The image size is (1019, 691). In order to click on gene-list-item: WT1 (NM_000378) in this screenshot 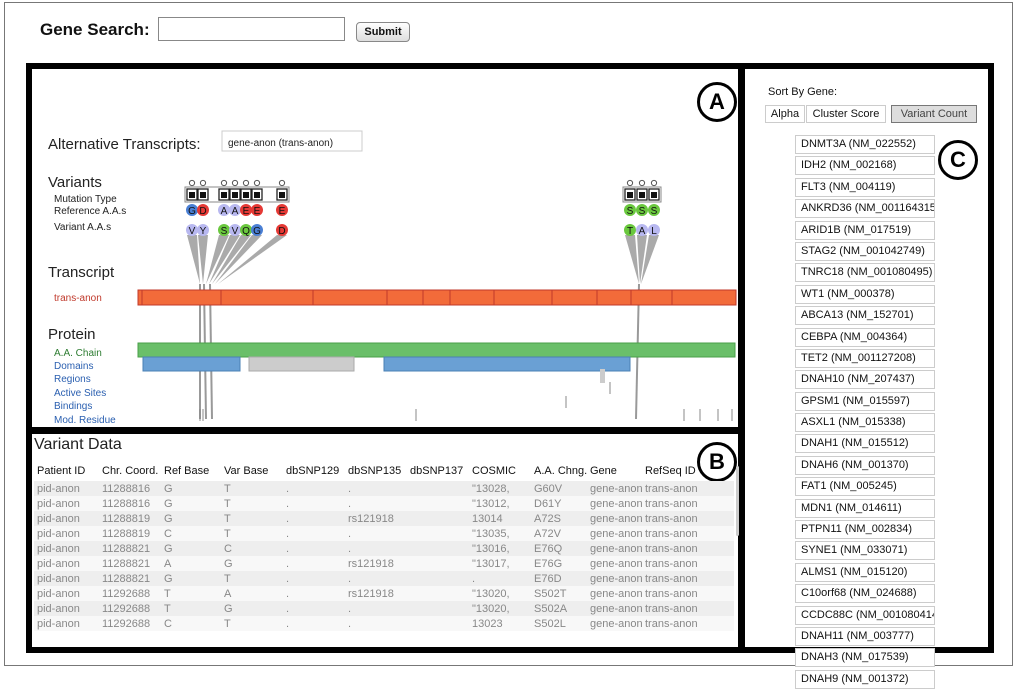, I will do `click(865, 294)`.